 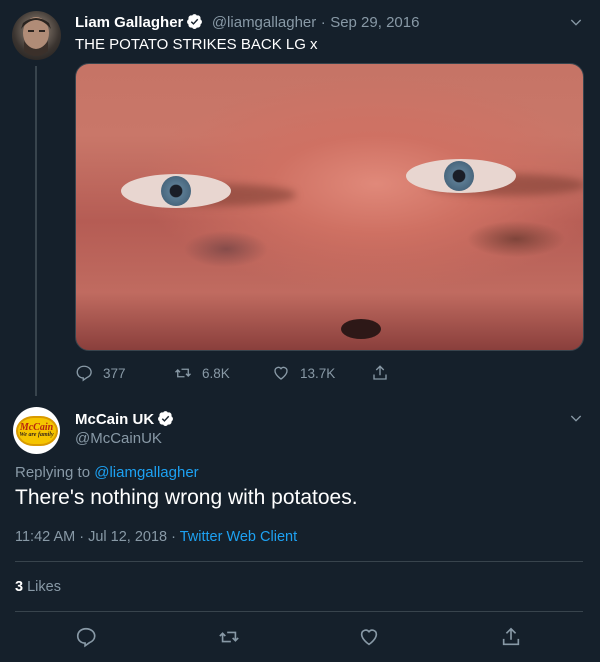 I want to click on replying-to-prefix: Replying to, so click(x=55, y=472).